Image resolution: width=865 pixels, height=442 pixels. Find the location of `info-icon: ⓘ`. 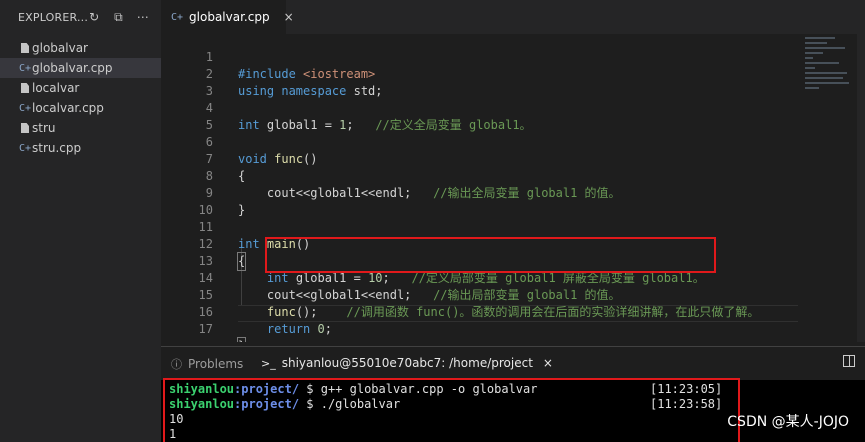

info-icon: ⓘ is located at coordinates (176, 364).